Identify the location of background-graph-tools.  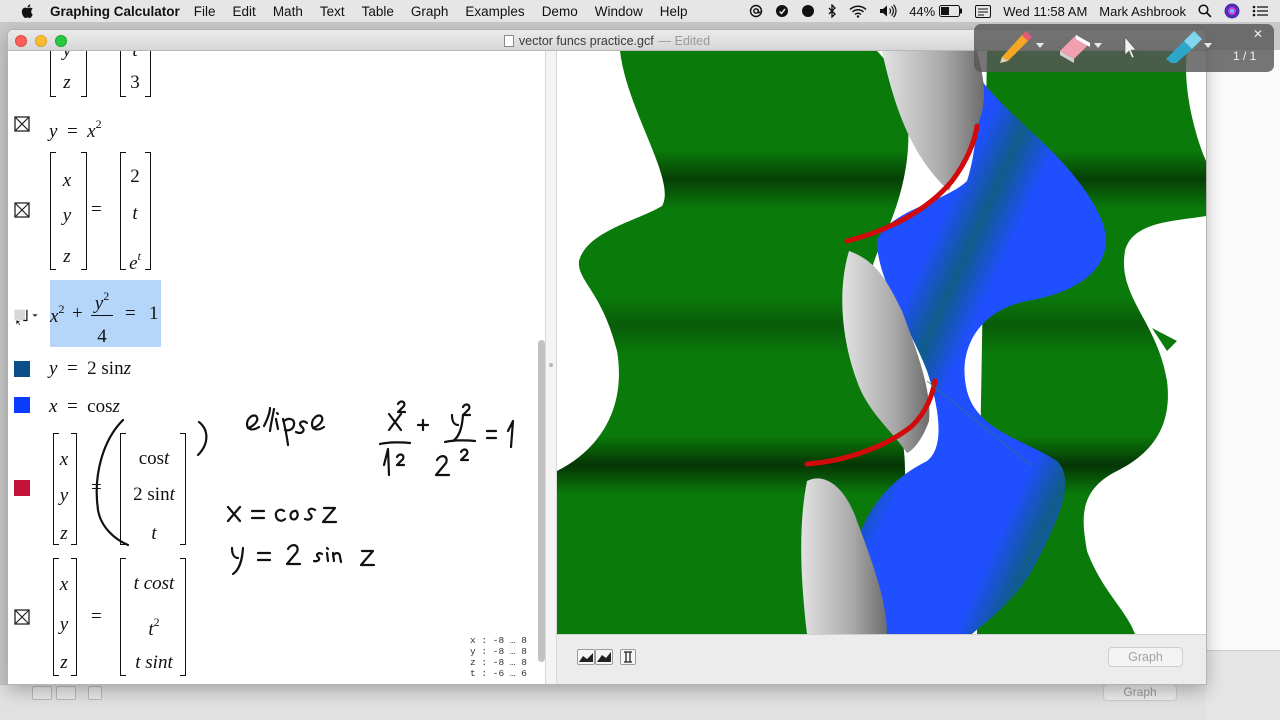
(67, 693).